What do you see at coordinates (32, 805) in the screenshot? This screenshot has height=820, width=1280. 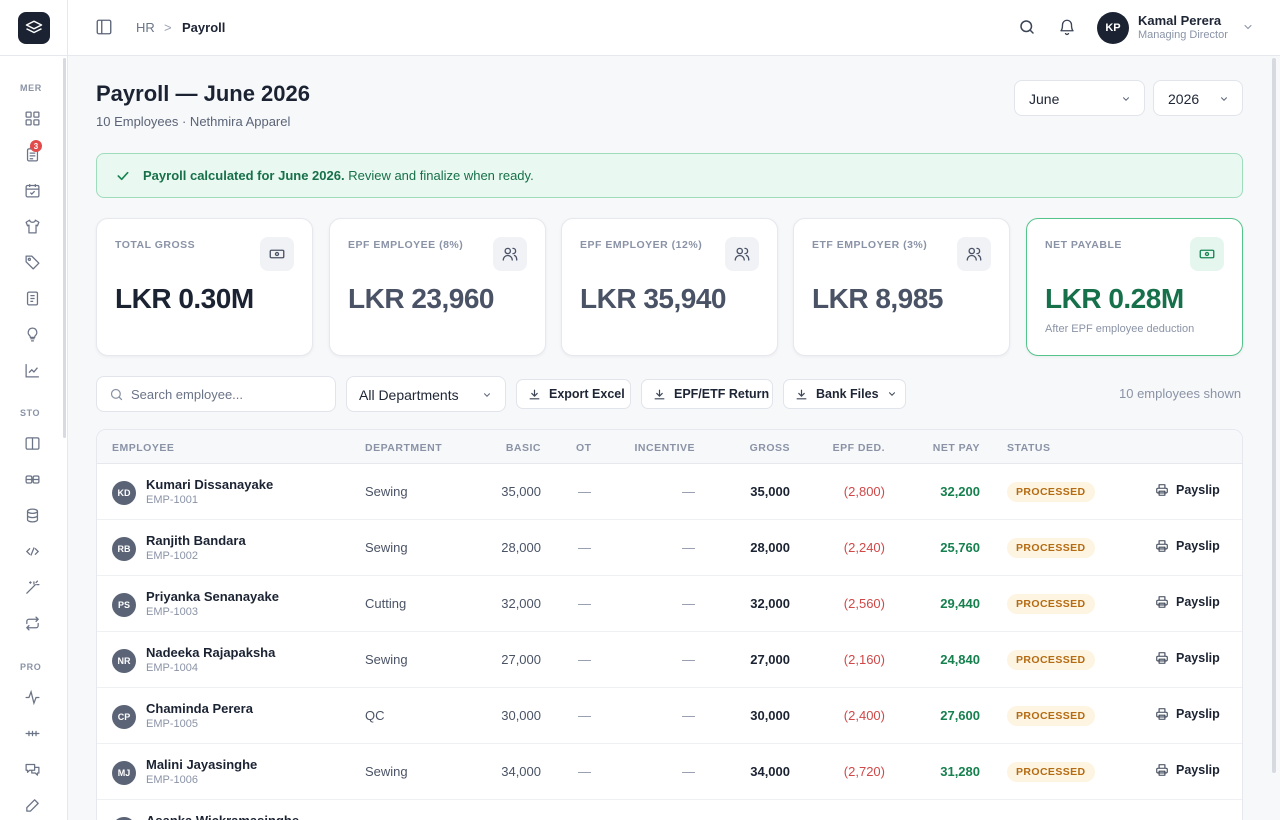 I see `pencil-icon` at bounding box center [32, 805].